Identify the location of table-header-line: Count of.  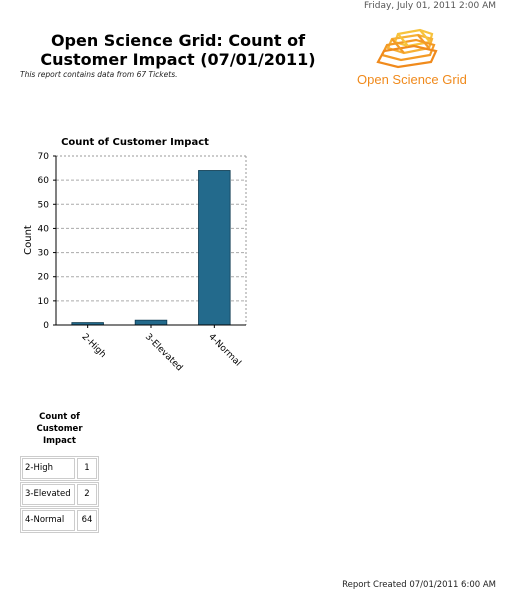
(59, 417).